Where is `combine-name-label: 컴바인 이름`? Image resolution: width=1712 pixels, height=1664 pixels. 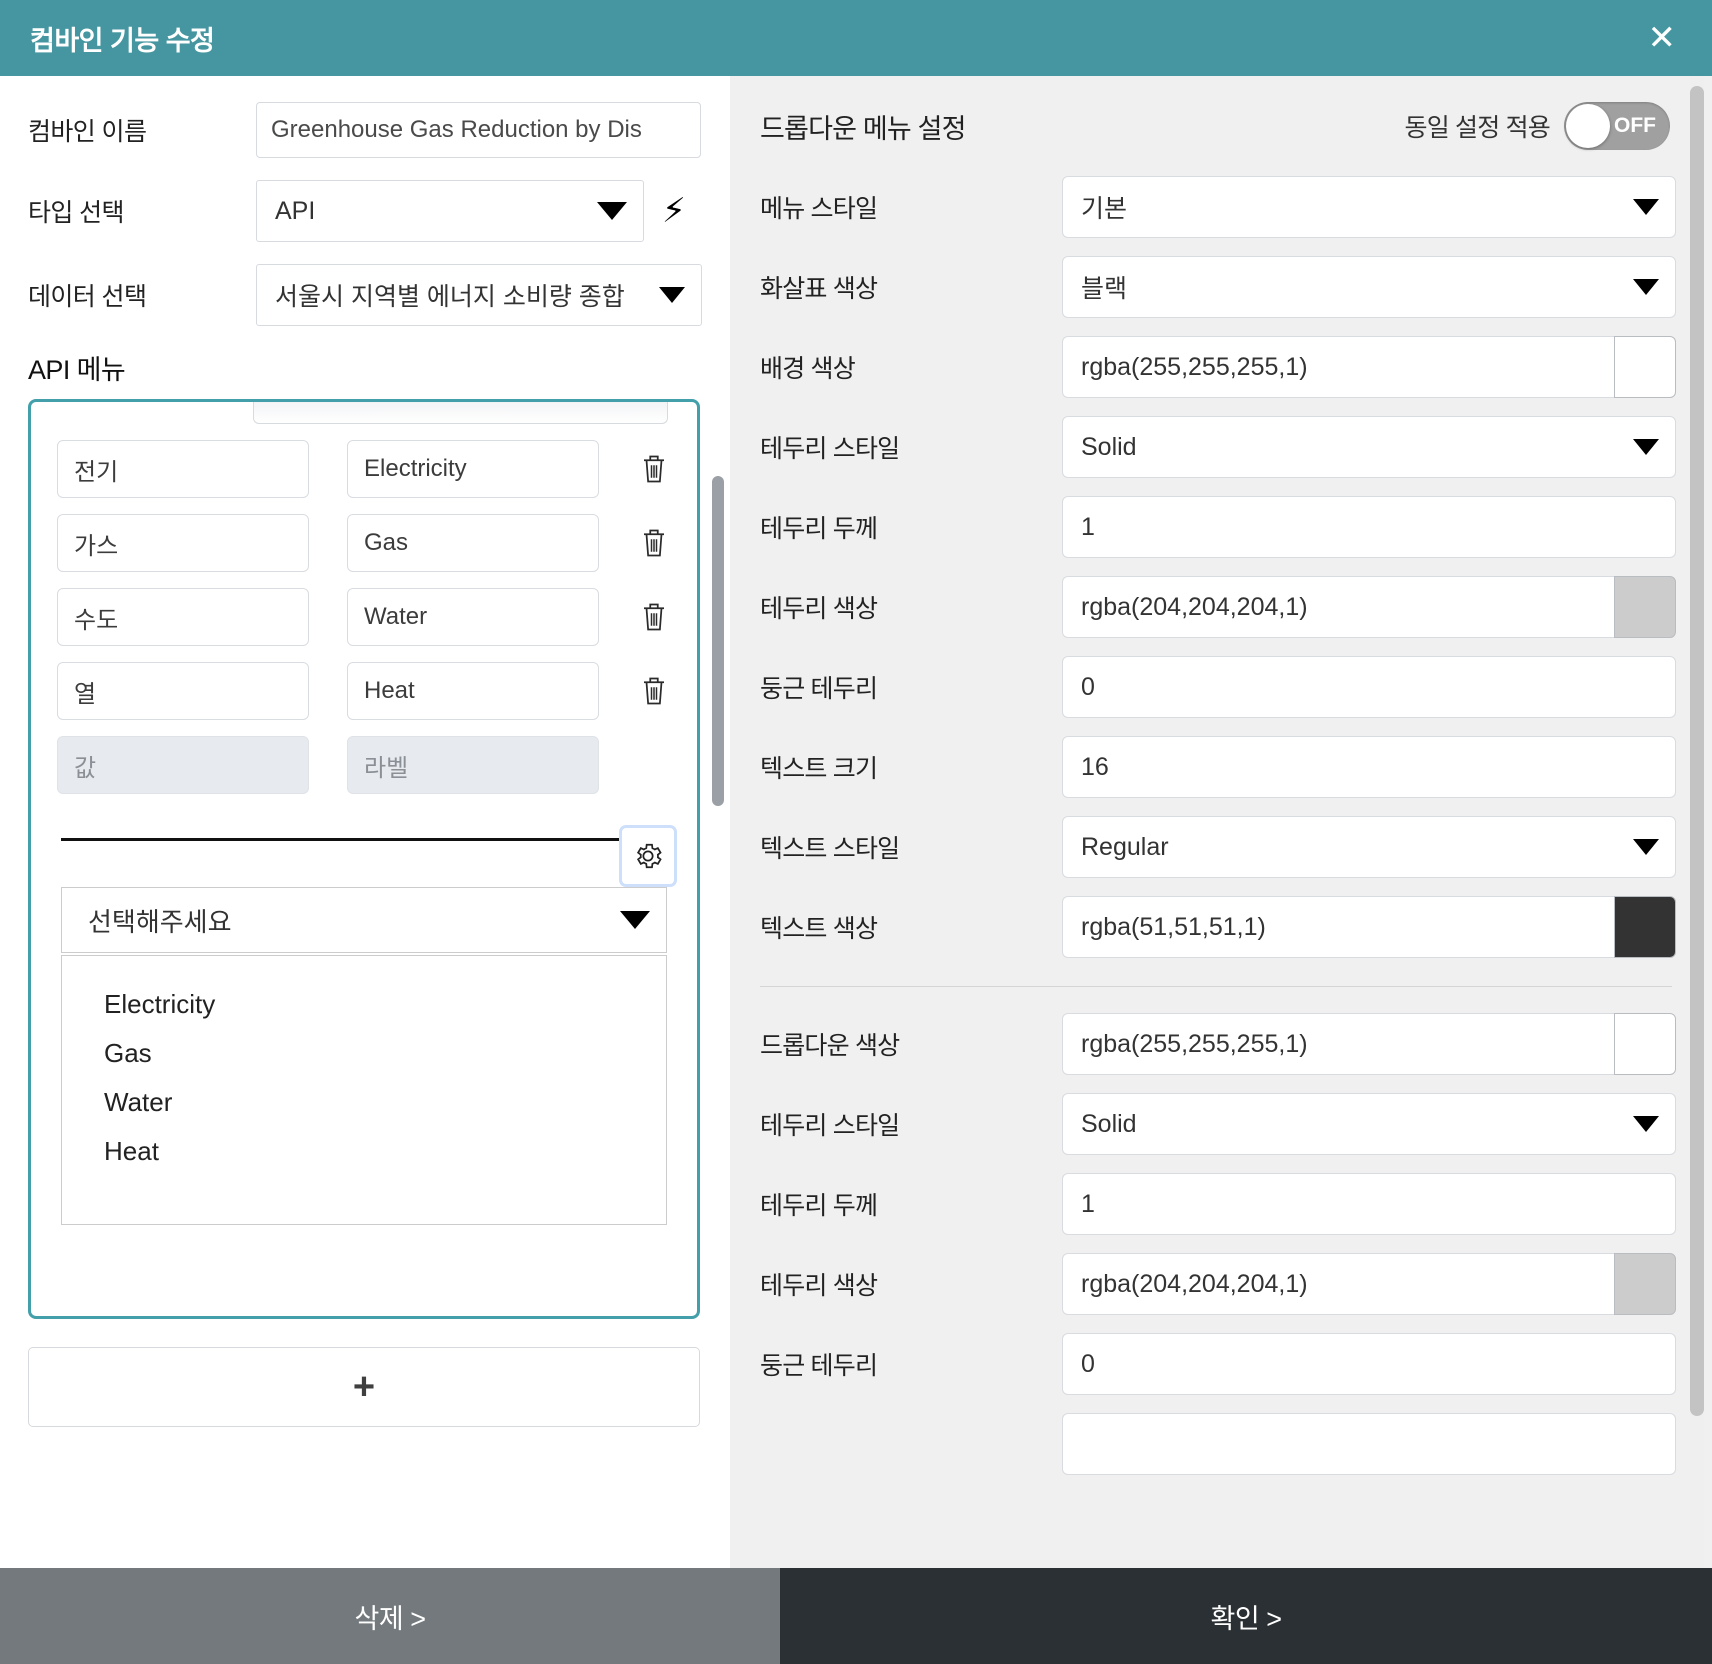 combine-name-label: 컴바인 이름 is located at coordinates (87, 132).